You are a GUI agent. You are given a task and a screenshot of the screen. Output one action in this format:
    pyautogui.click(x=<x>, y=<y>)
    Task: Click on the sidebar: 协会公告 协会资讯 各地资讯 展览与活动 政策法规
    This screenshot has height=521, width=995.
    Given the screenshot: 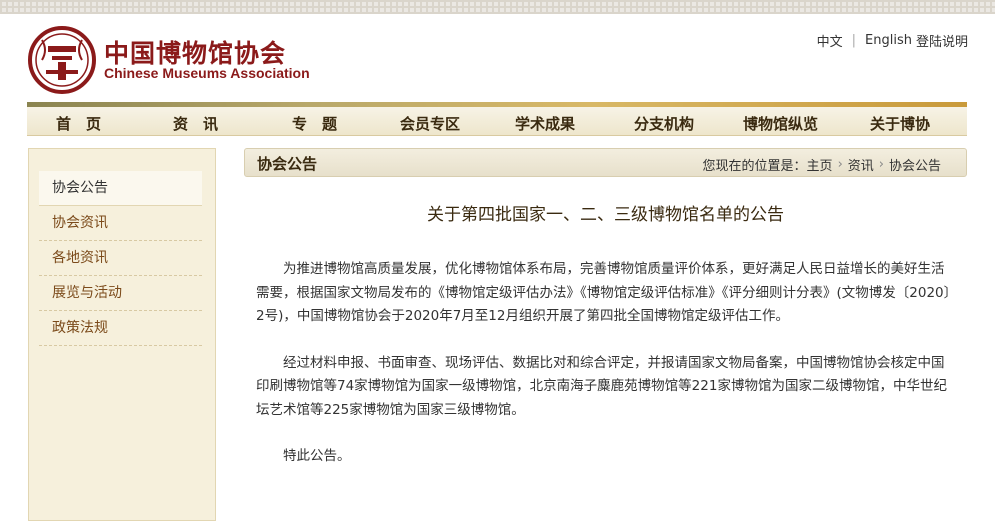 What is the action you would take?
    pyautogui.click(x=122, y=334)
    